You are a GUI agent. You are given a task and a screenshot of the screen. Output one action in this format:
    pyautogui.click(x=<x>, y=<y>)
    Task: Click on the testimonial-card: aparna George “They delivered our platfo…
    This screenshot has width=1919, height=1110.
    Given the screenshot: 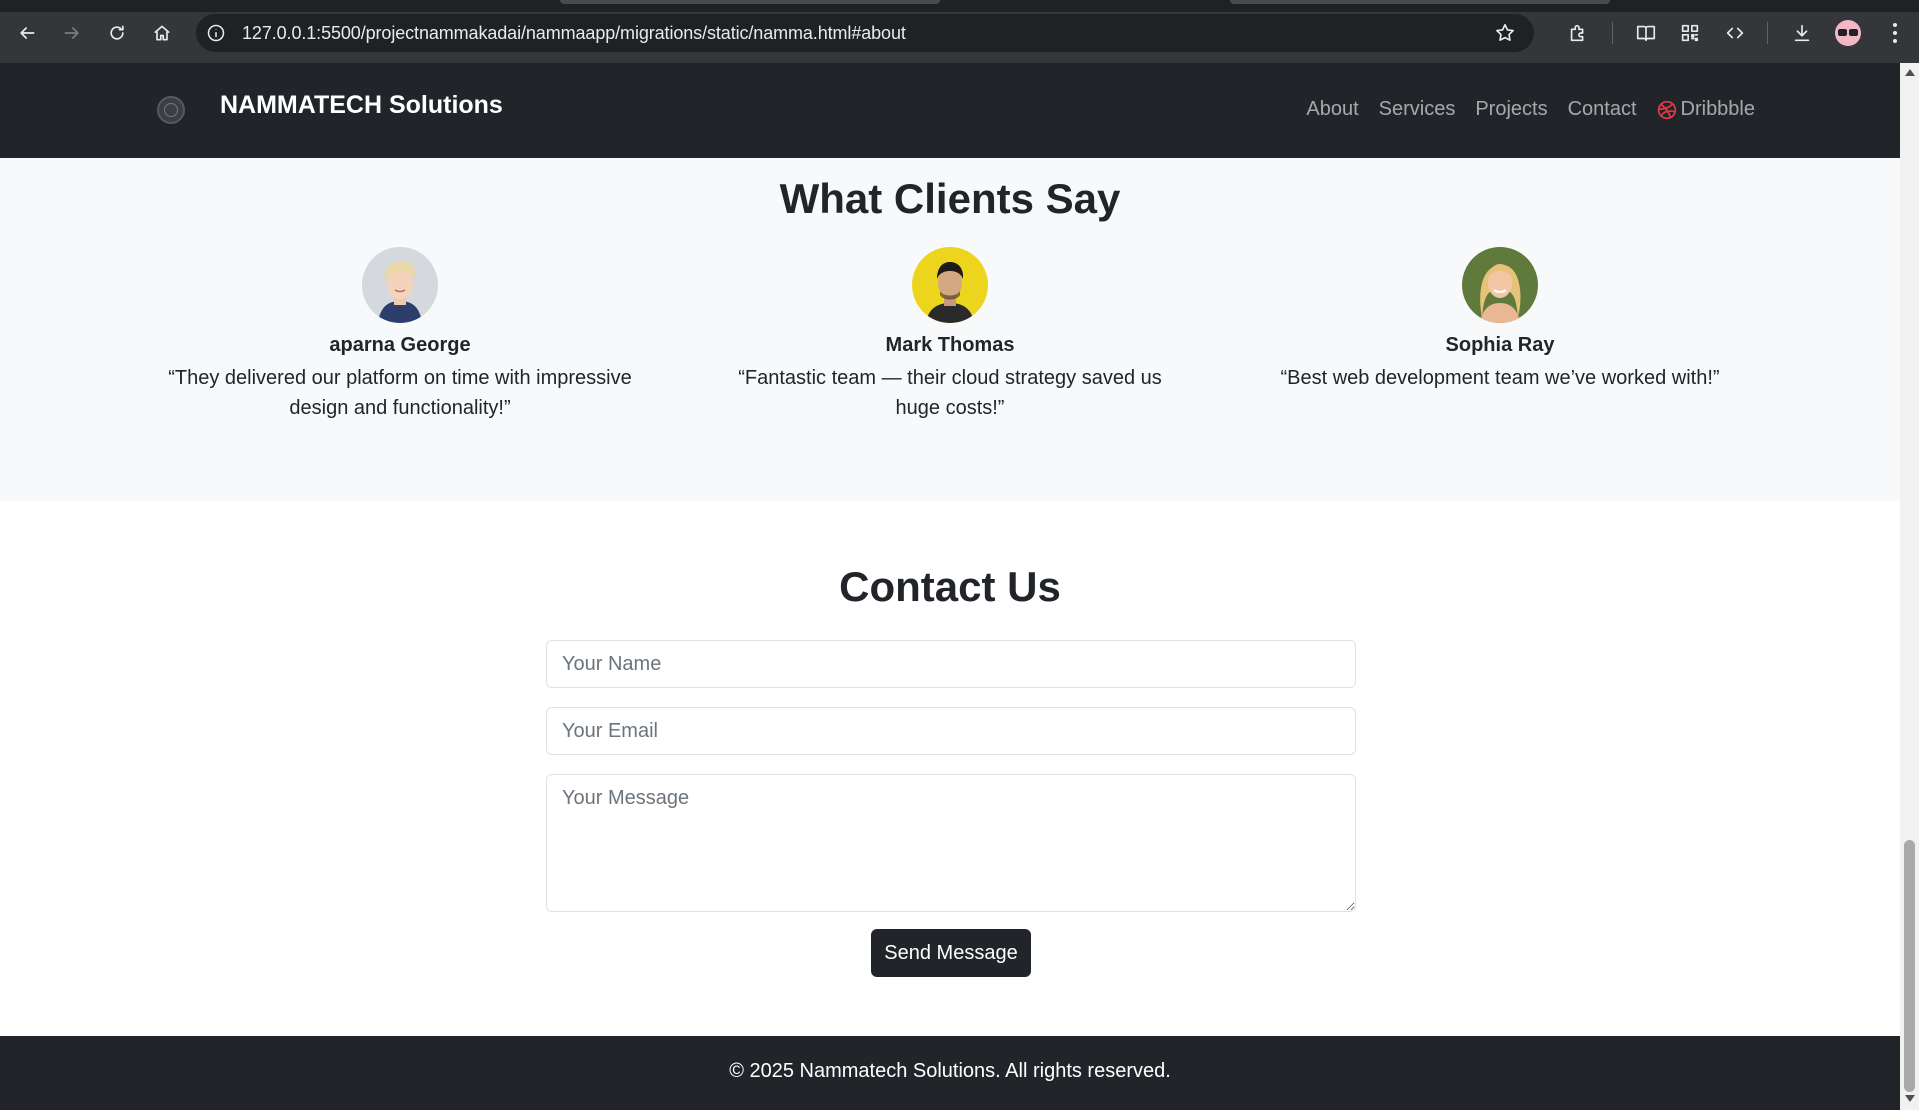 What is the action you would take?
    pyautogui.click(x=400, y=335)
    